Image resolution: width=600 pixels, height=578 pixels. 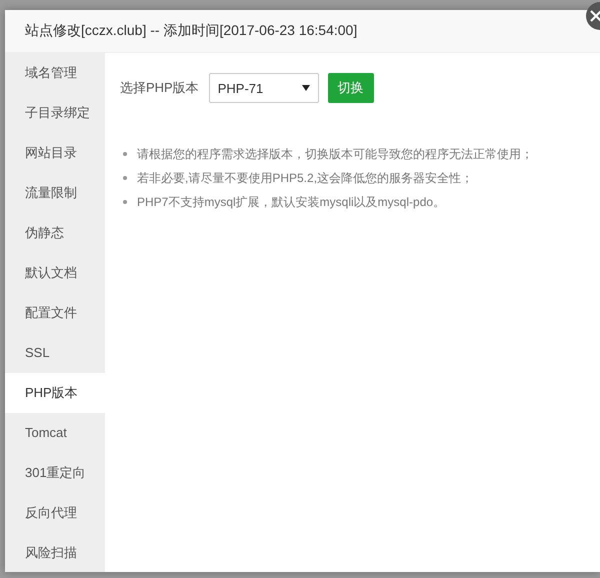 I want to click on sidebar-item: 网站目录, so click(x=55, y=153).